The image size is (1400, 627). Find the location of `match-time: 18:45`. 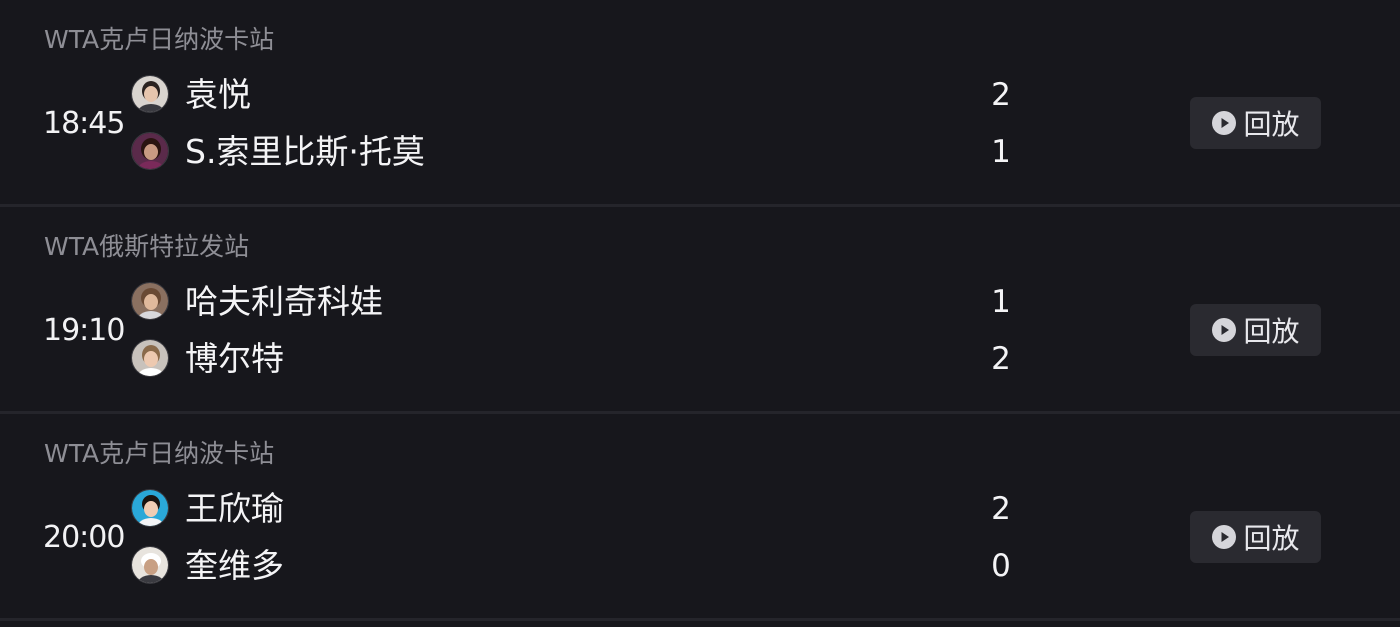

match-time: 18:45 is located at coordinates (84, 123).